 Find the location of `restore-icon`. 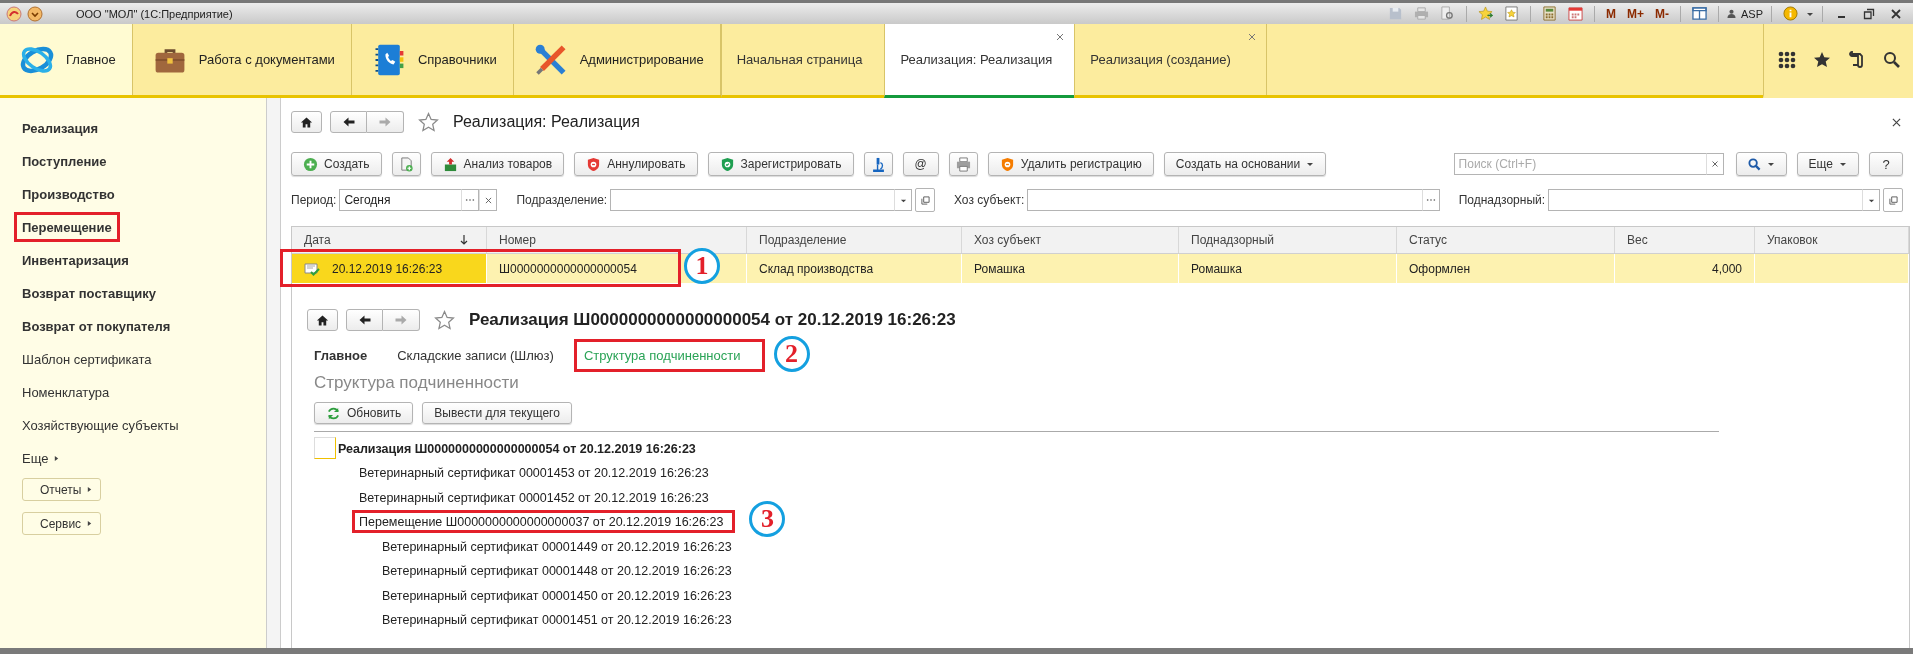

restore-icon is located at coordinates (1869, 13).